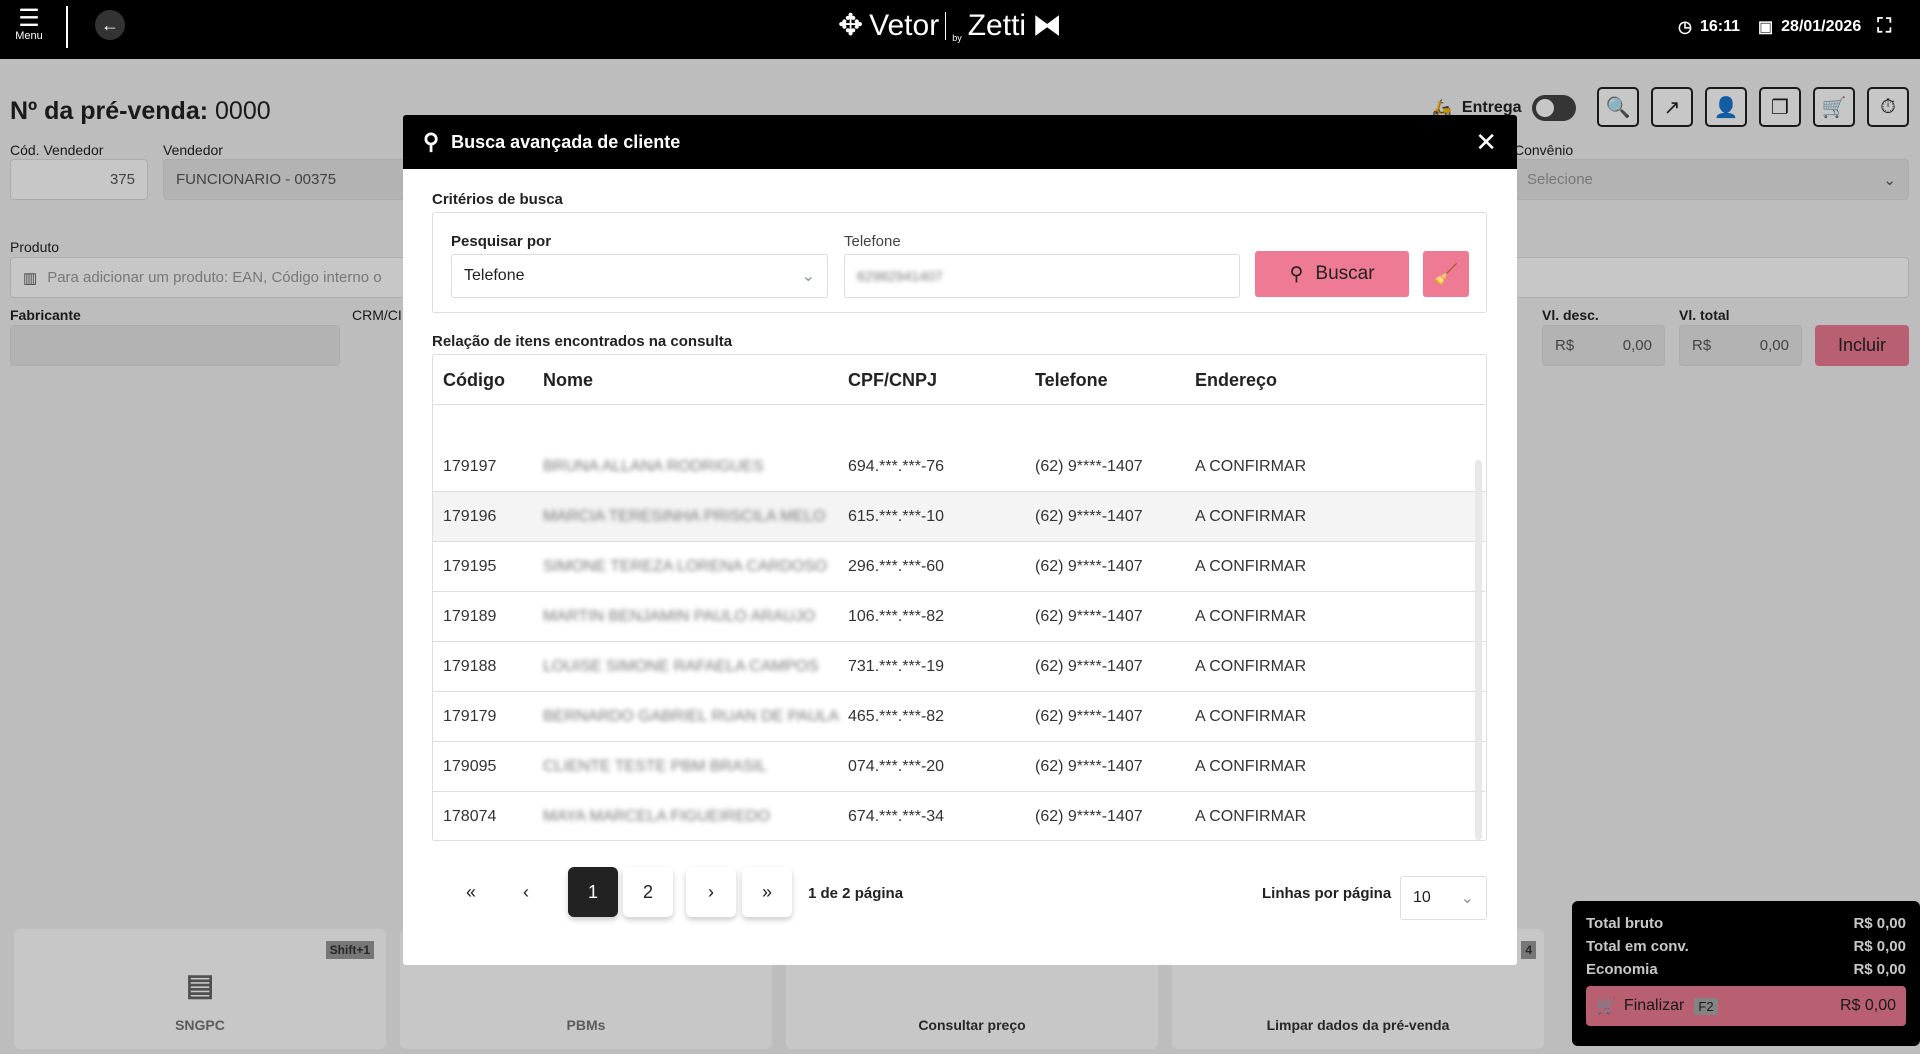  What do you see at coordinates (960, 142) in the screenshot?
I see `modal-header: ⚲ Busca avançada de cliente ✕` at bounding box center [960, 142].